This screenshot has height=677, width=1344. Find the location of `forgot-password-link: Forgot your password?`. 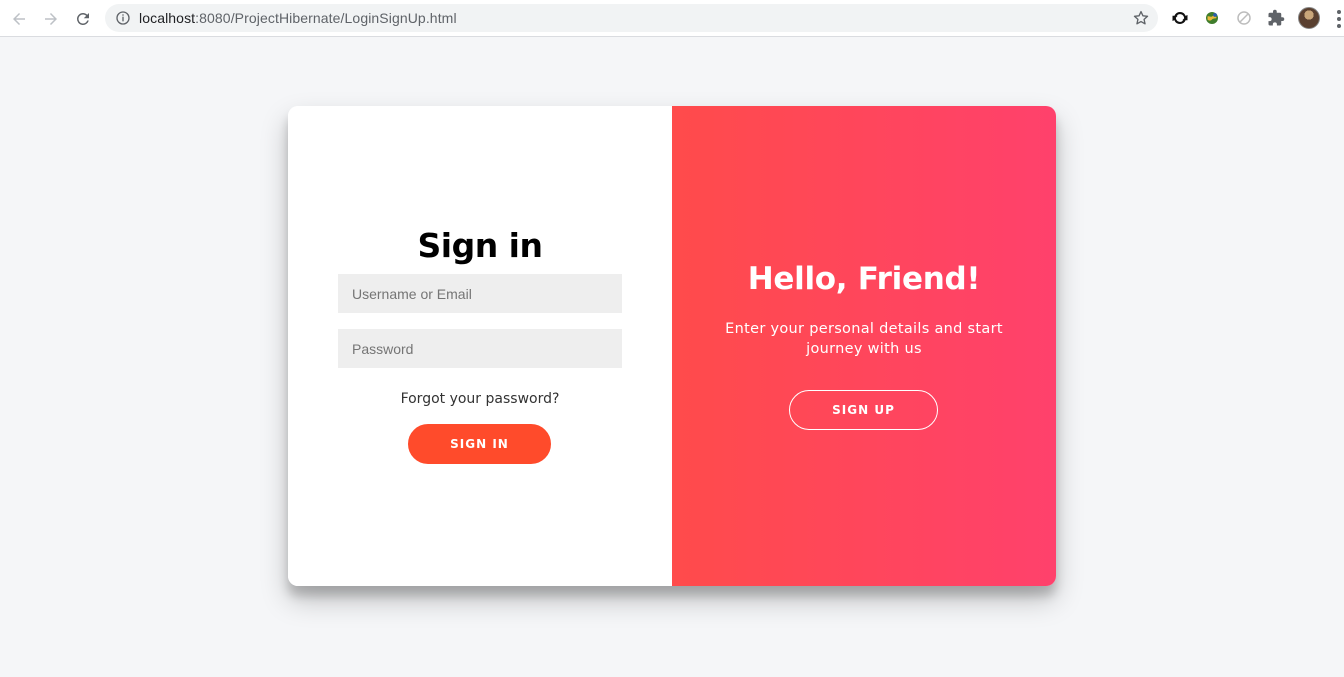

forgot-password-link: Forgot your password? is located at coordinates (480, 399).